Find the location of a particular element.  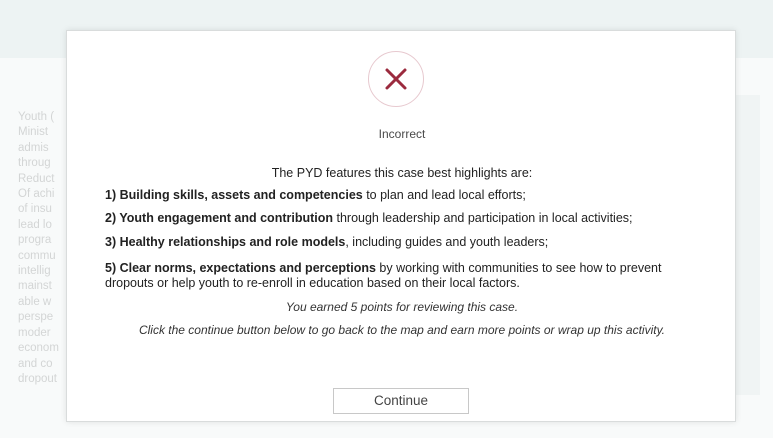

feature-item-text: , including guides and youth leaders; is located at coordinates (447, 242).